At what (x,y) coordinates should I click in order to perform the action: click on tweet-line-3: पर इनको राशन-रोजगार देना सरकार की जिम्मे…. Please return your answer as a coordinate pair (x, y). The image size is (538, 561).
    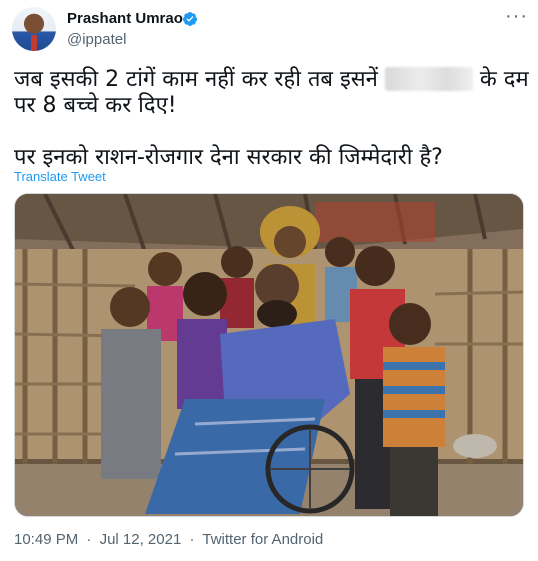
    Looking at the image, I should click on (228, 157).